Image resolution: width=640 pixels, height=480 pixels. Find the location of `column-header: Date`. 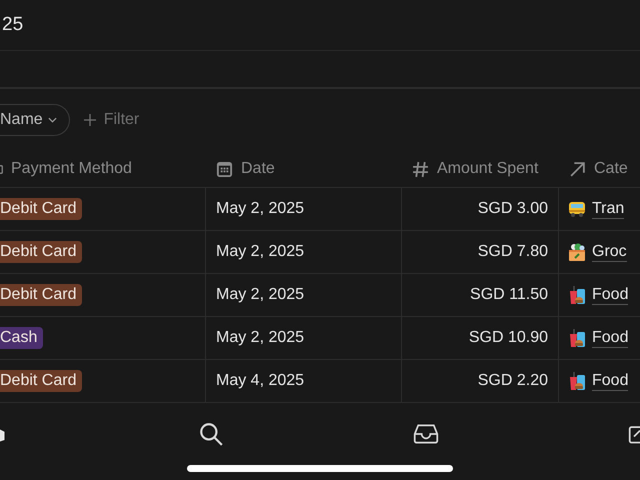

column-header: Date is located at coordinates (258, 169).